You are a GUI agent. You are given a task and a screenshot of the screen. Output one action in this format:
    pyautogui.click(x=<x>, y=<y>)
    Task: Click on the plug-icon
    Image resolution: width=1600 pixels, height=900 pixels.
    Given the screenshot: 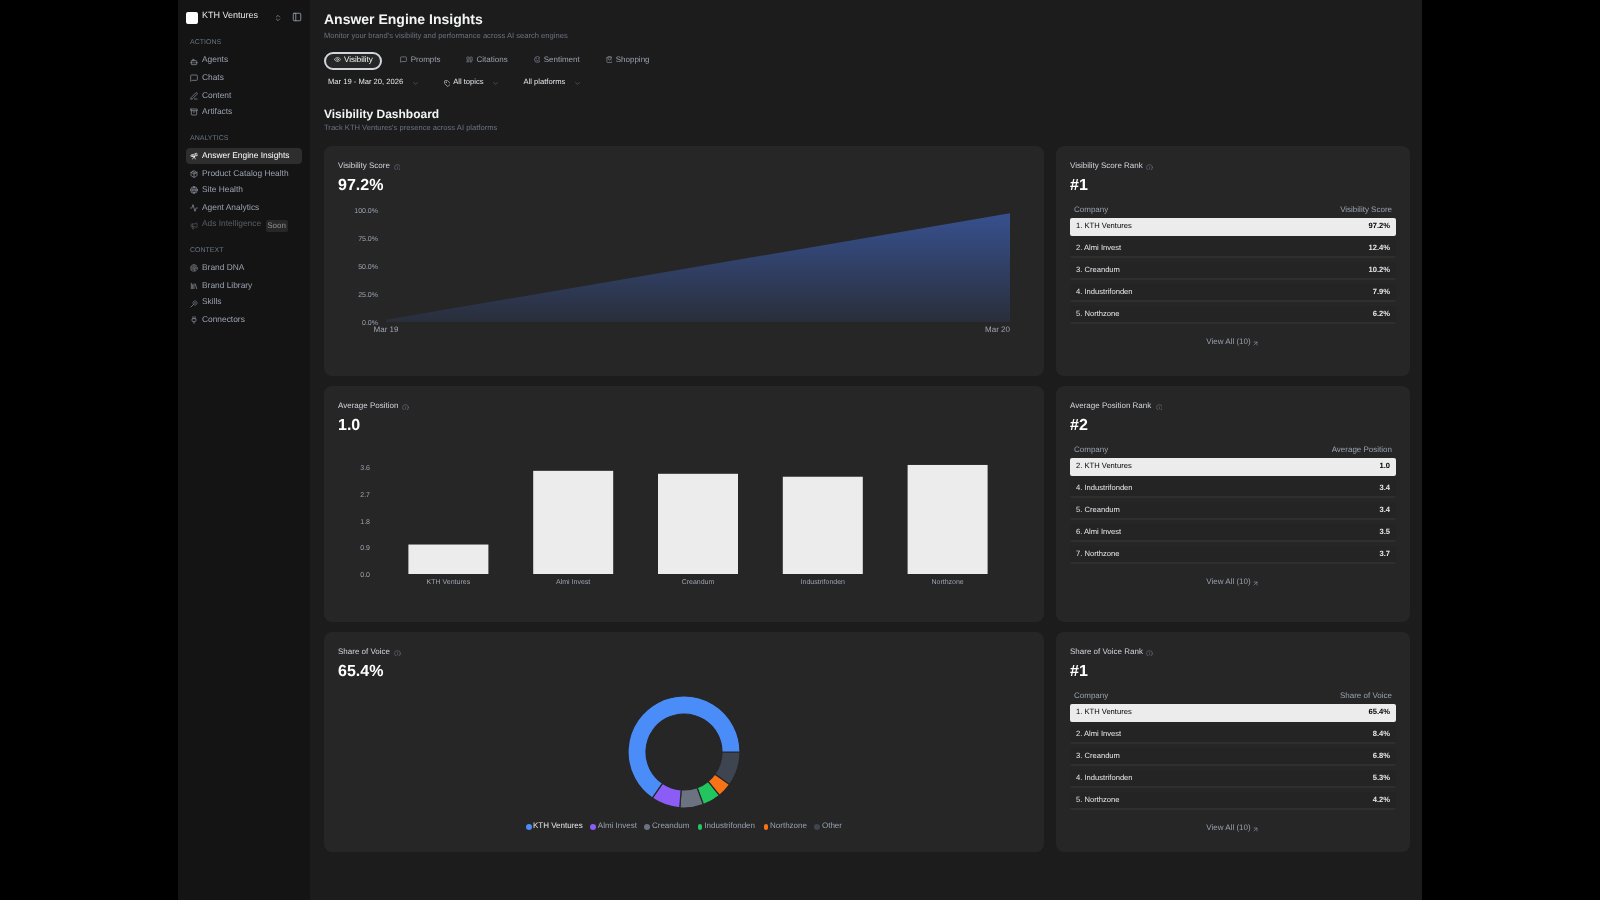 What is the action you would take?
    pyautogui.click(x=194, y=320)
    